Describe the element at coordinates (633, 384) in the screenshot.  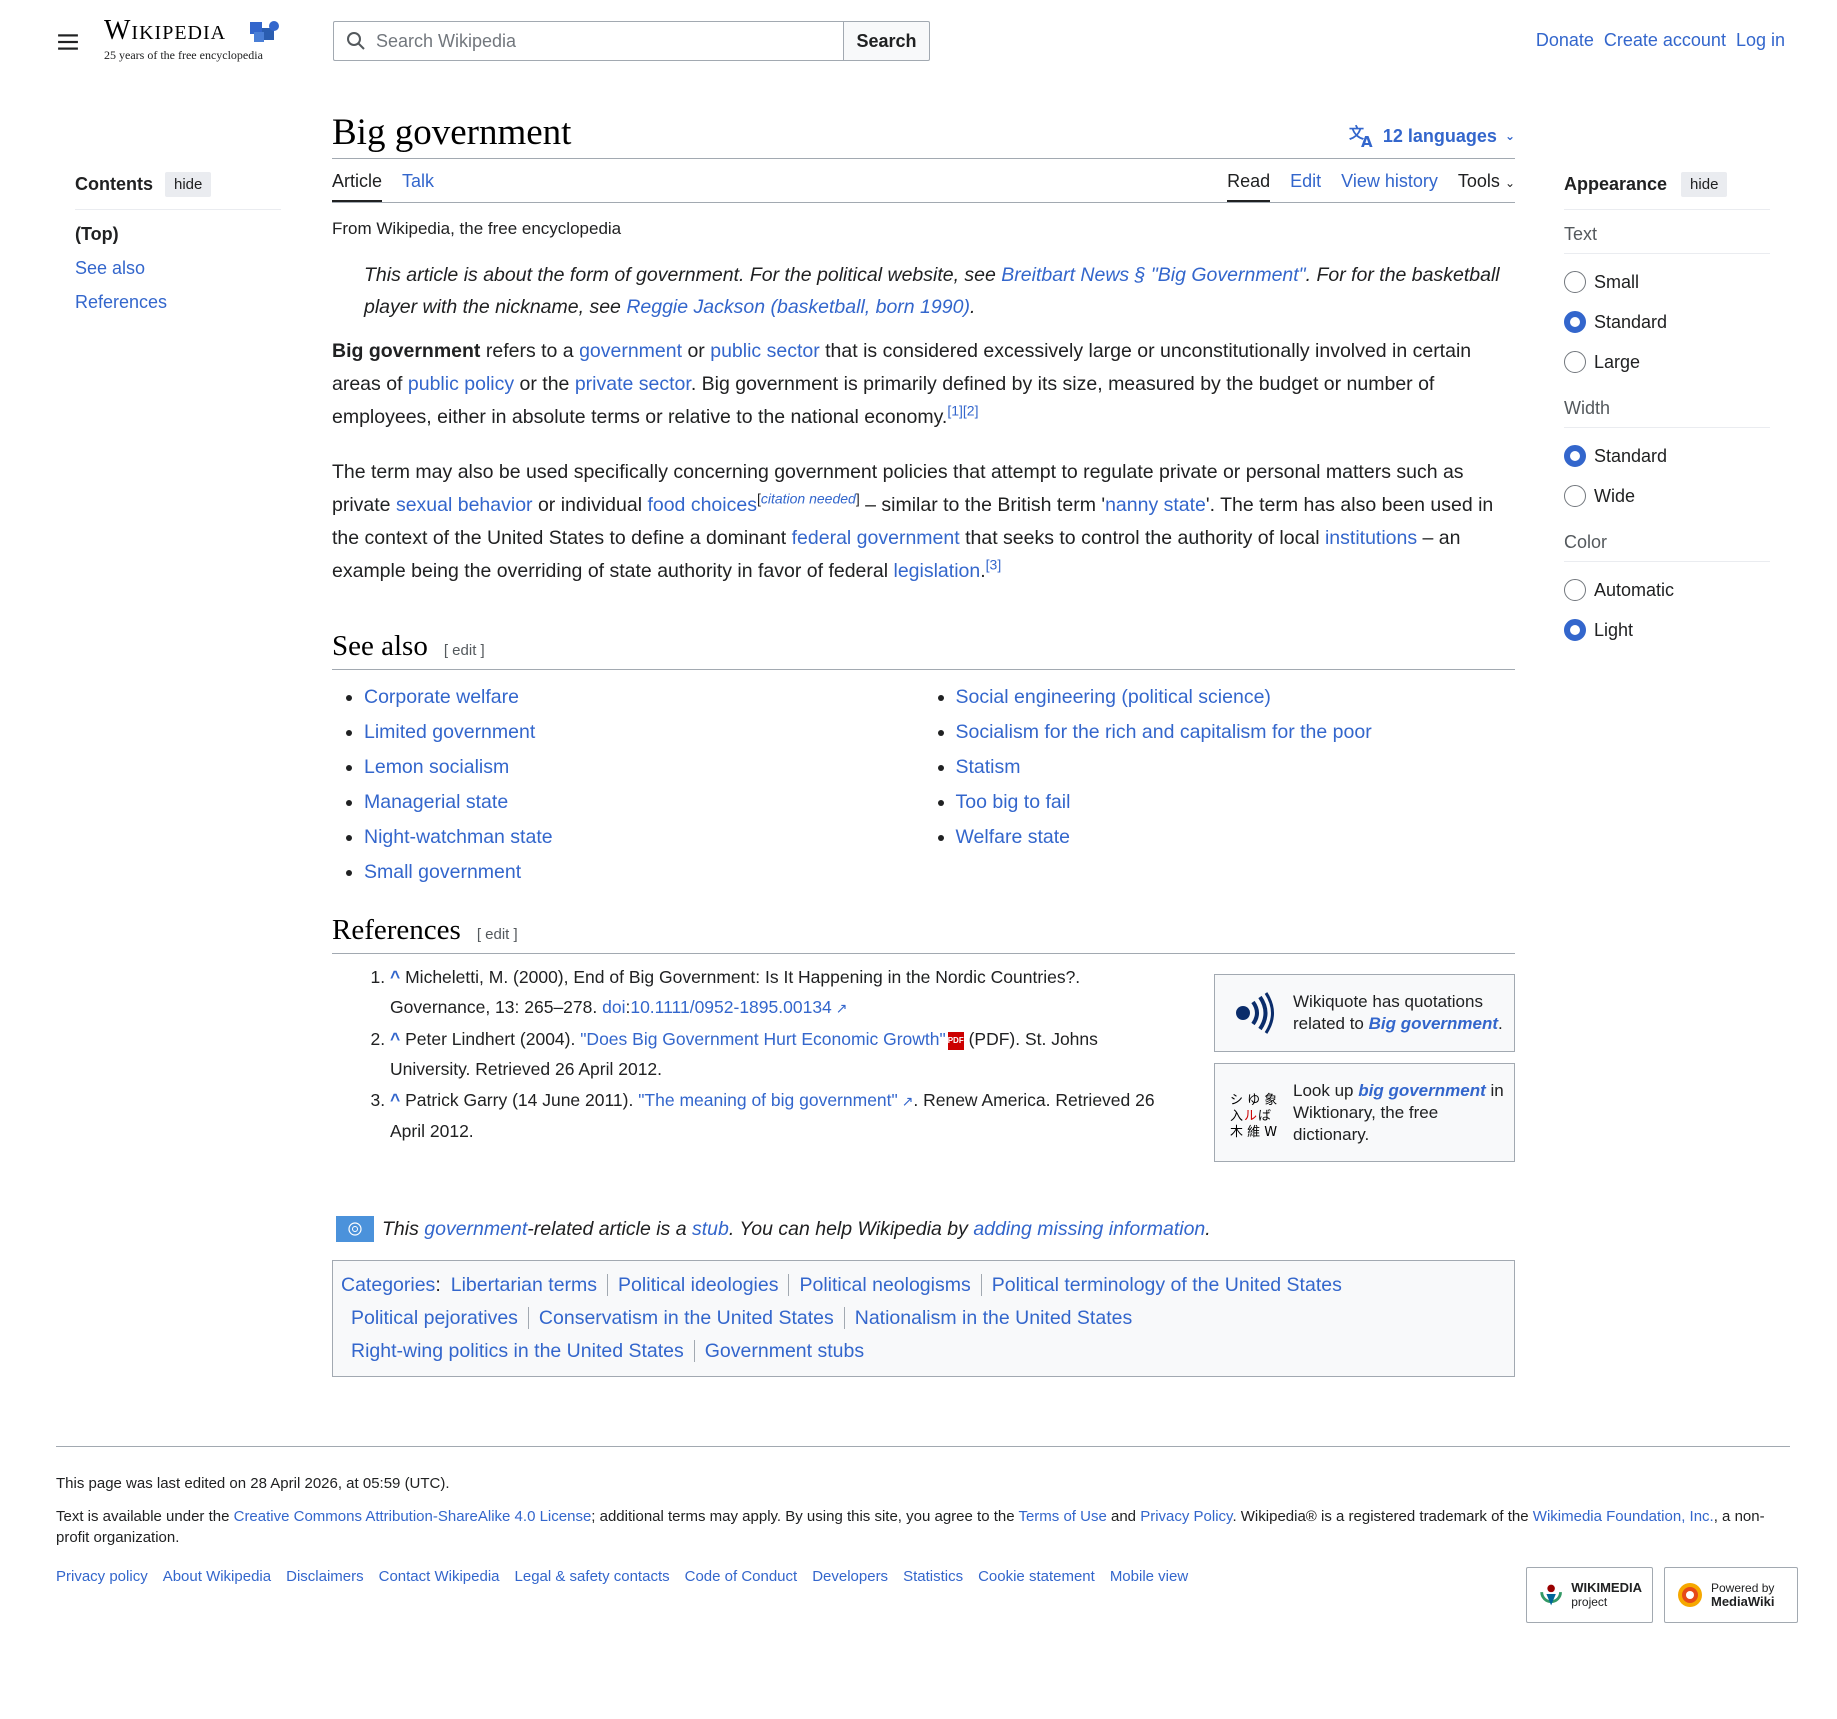
I see `private-sector-link: private sector` at that location.